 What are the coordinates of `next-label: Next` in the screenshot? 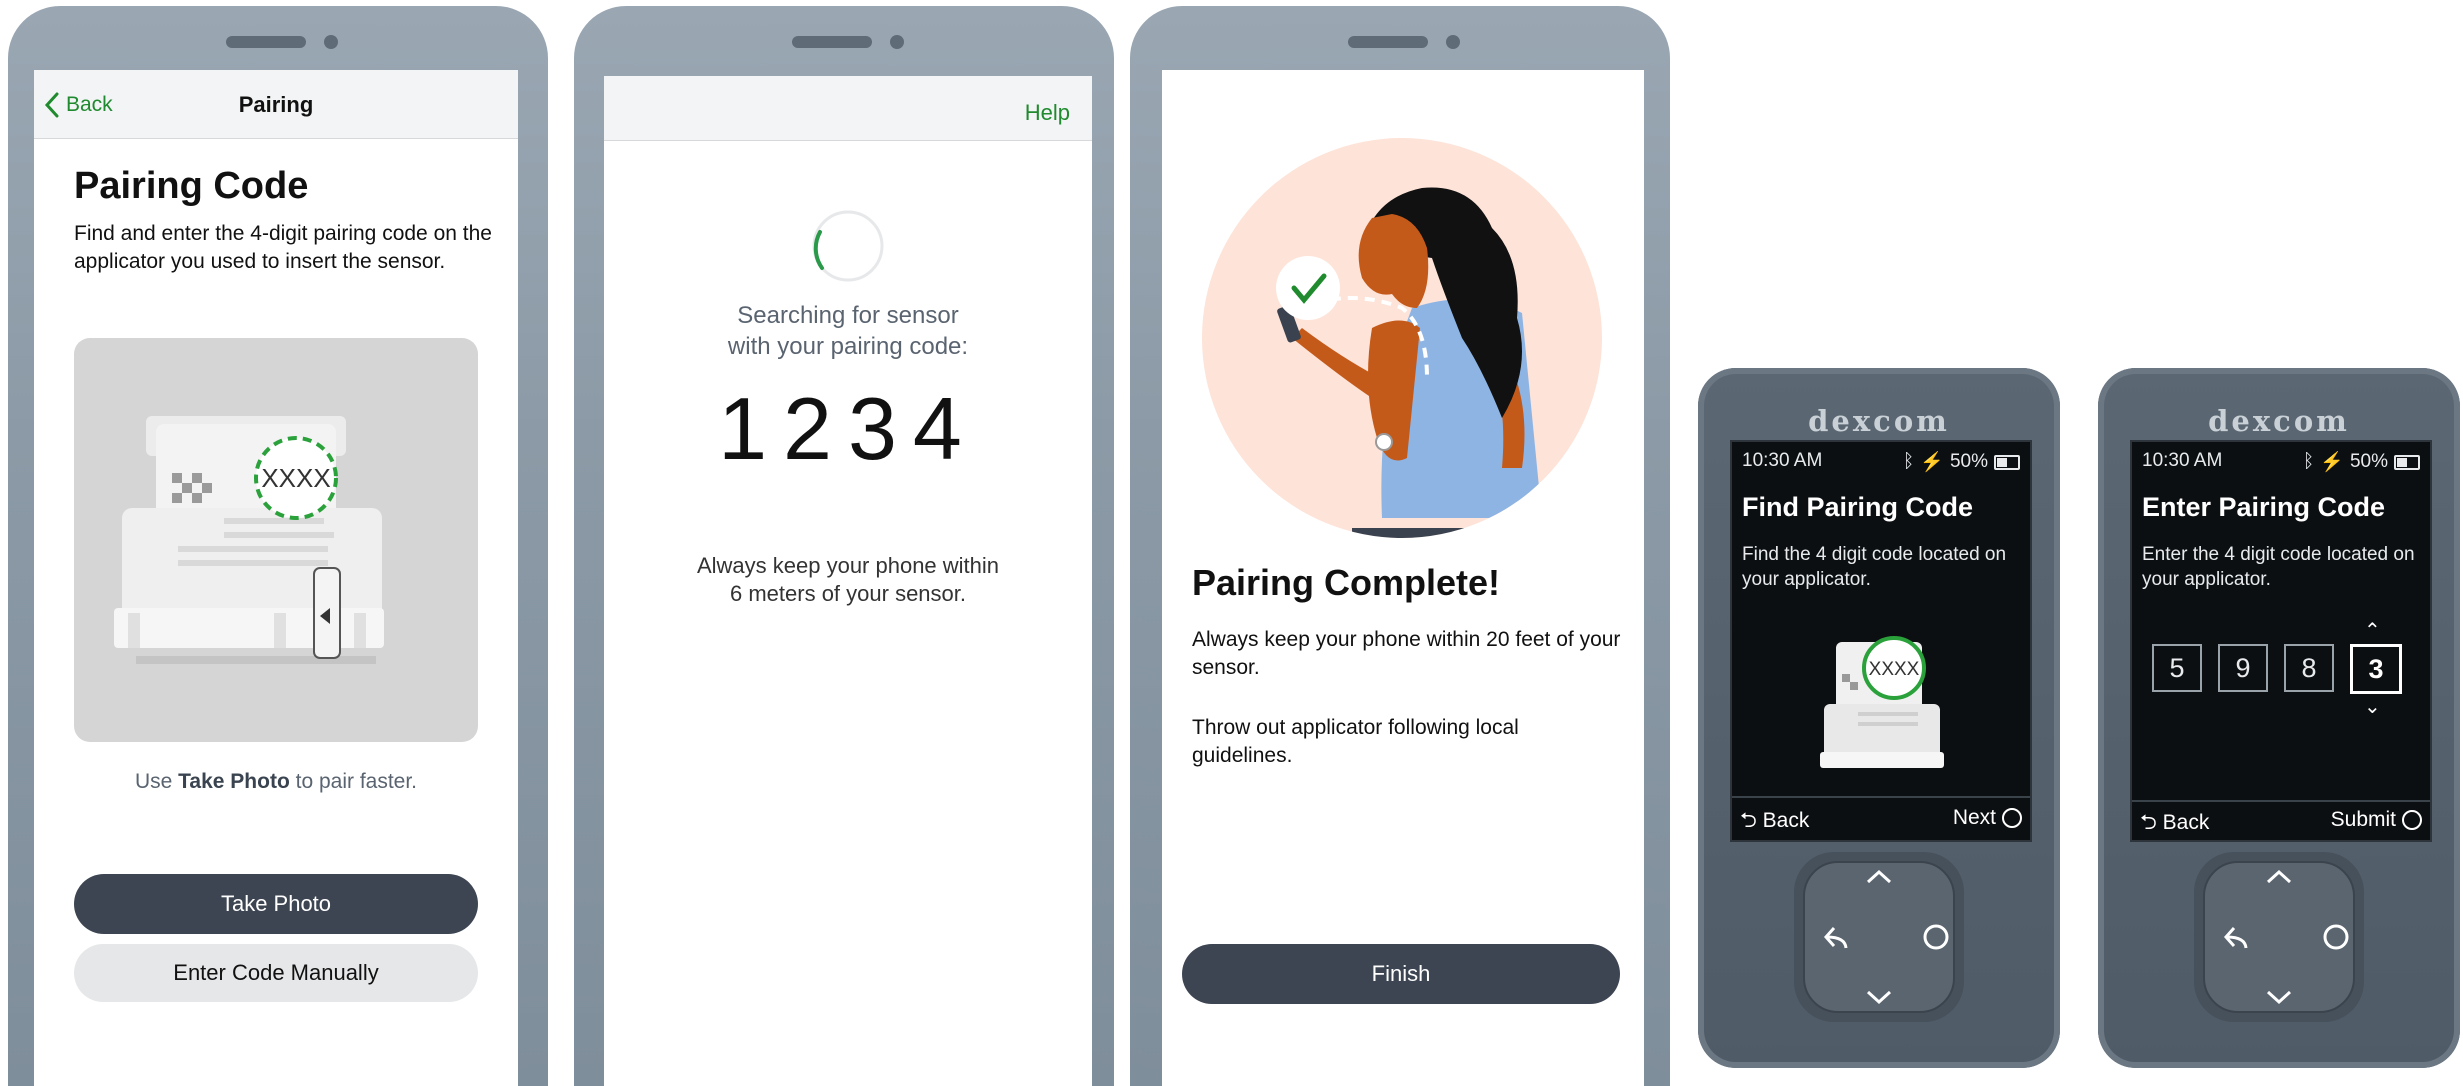 It's located at (1974, 817).